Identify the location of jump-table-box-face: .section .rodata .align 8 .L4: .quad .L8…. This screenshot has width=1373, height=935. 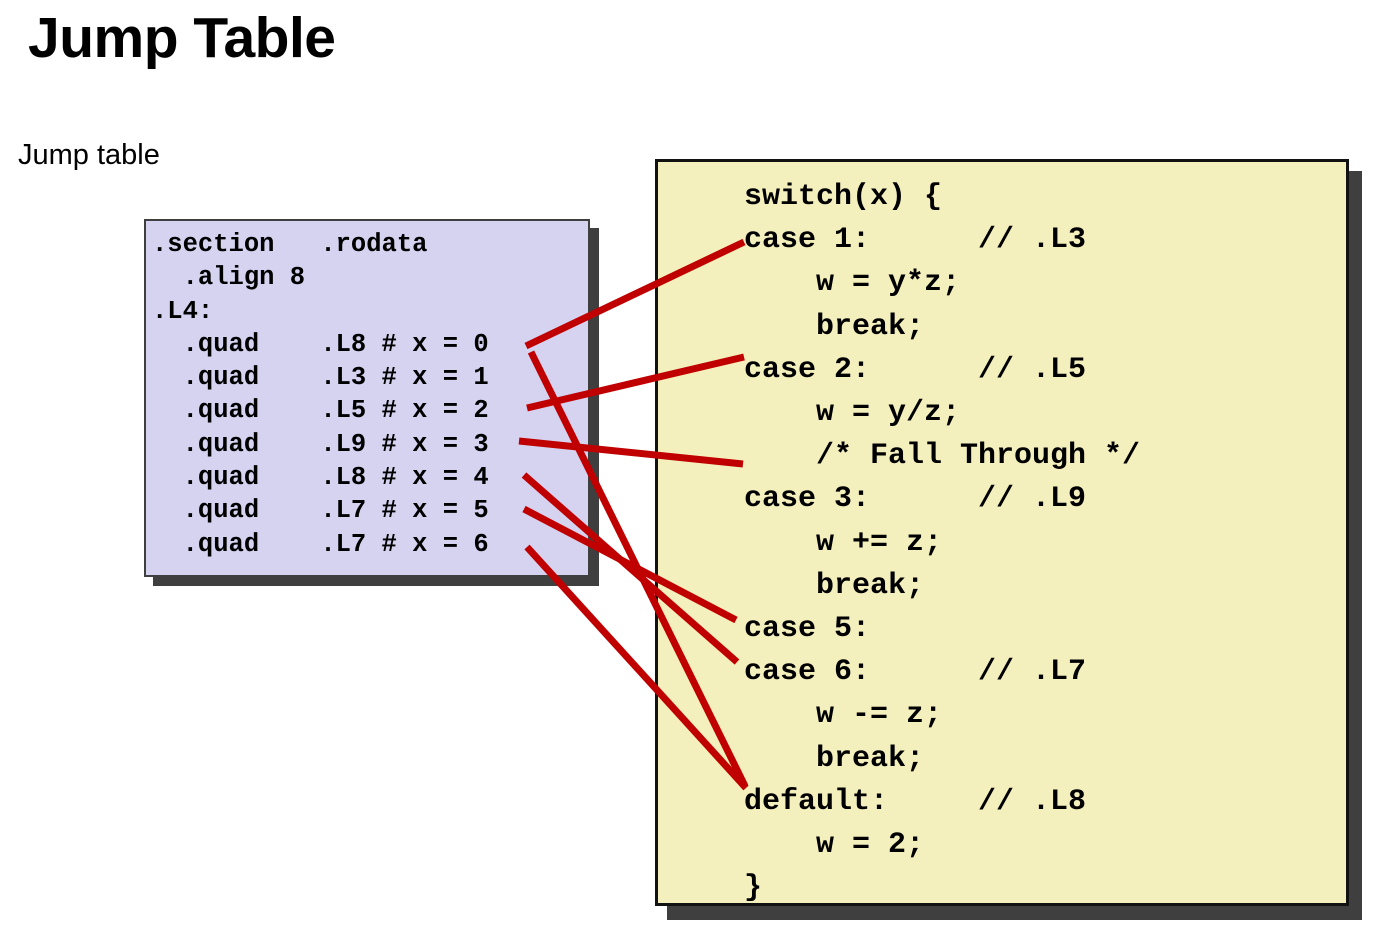
(367, 398).